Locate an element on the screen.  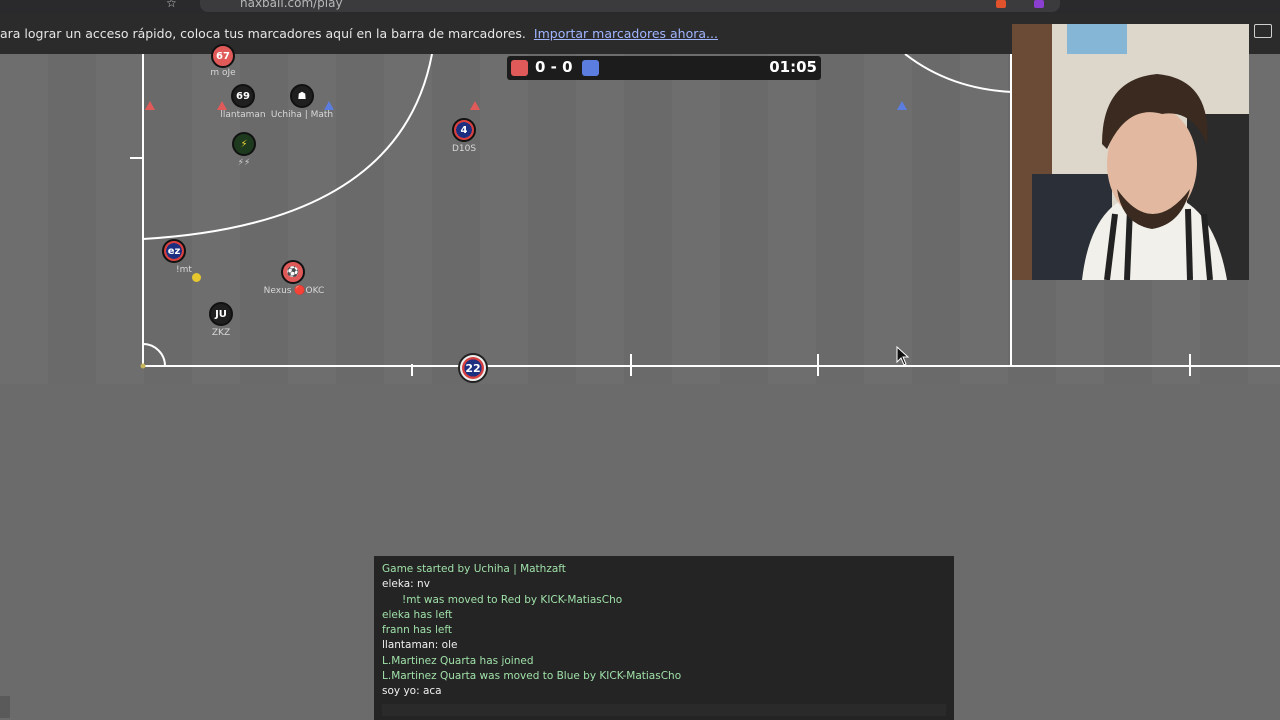
red-team-icon is located at coordinates (519, 68).